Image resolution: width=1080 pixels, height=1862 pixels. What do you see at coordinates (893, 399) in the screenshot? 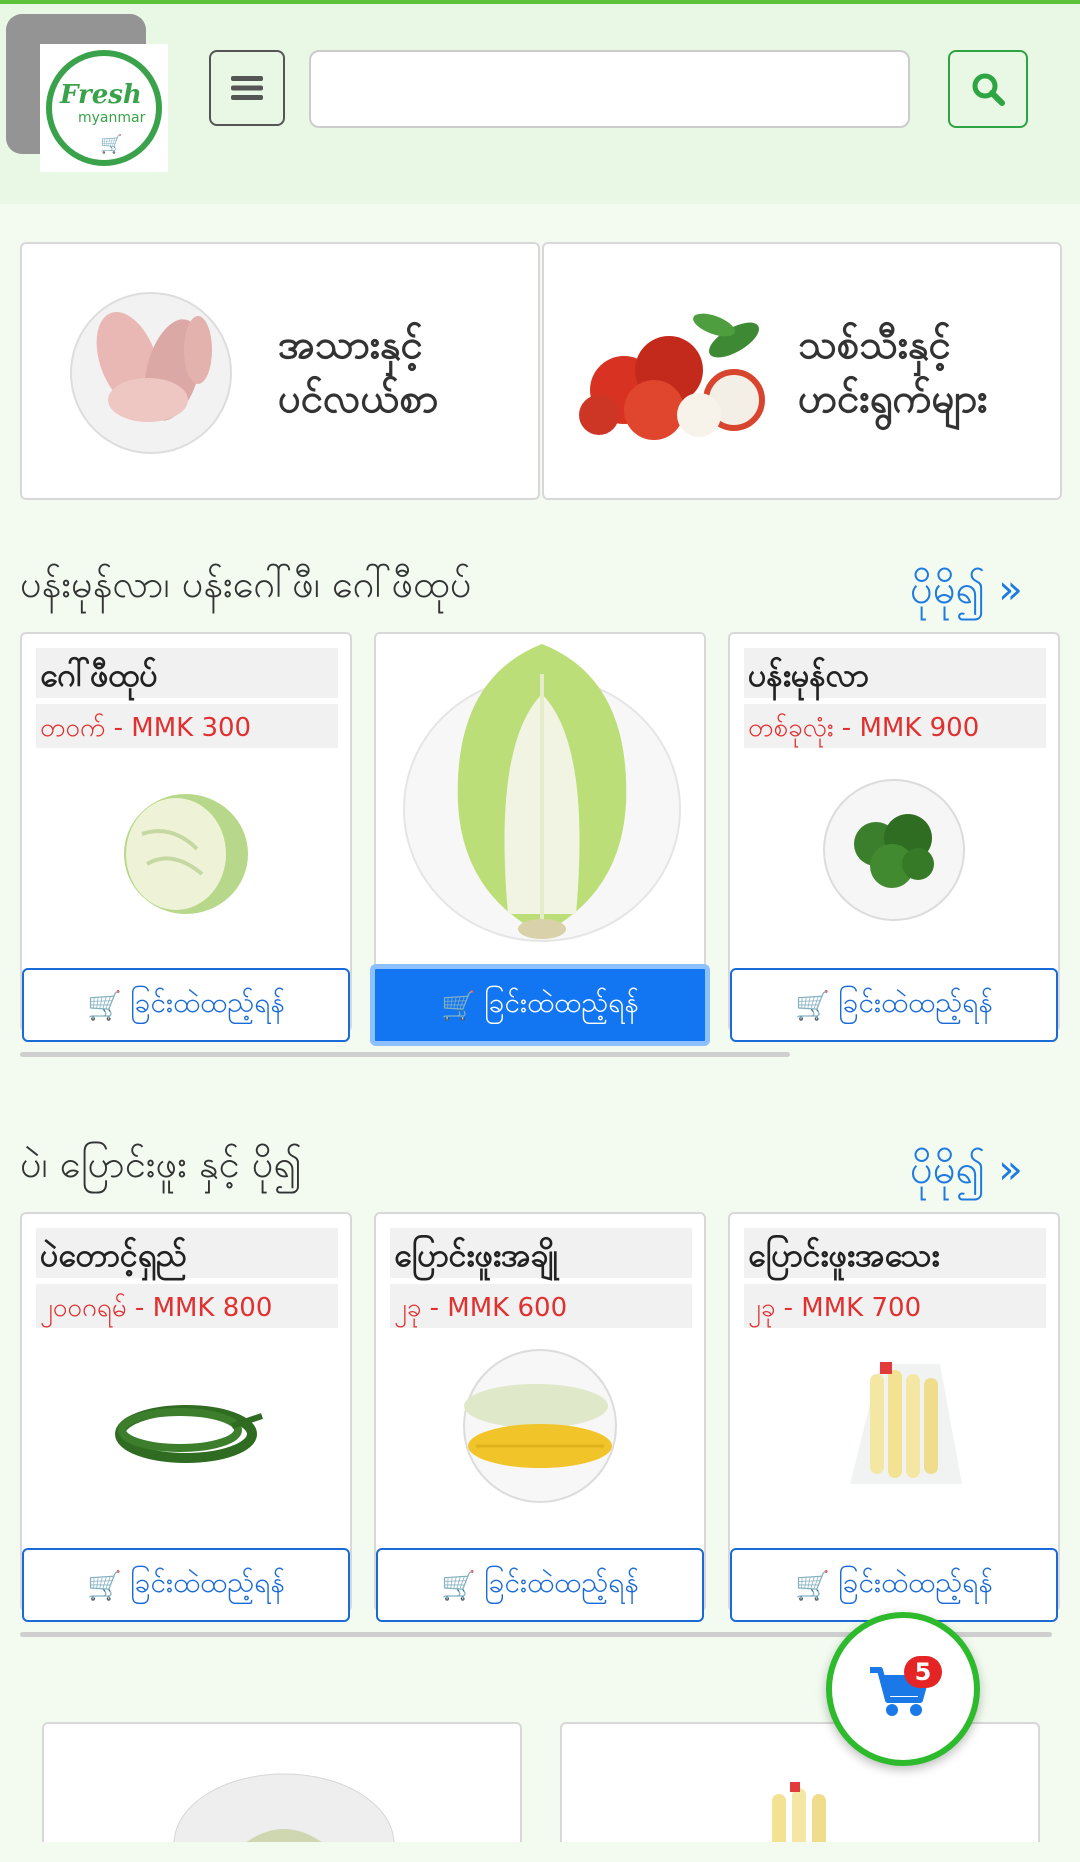
I see `category-label-line2: ဟင်းရွက်များ` at bounding box center [893, 399].